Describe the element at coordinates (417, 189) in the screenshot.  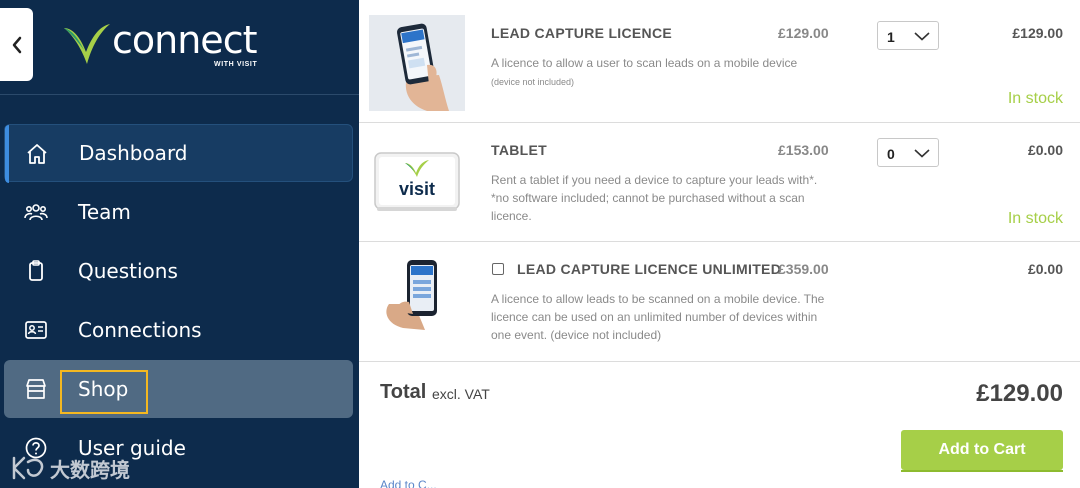
I see `tablet-brand-text: visit` at that location.